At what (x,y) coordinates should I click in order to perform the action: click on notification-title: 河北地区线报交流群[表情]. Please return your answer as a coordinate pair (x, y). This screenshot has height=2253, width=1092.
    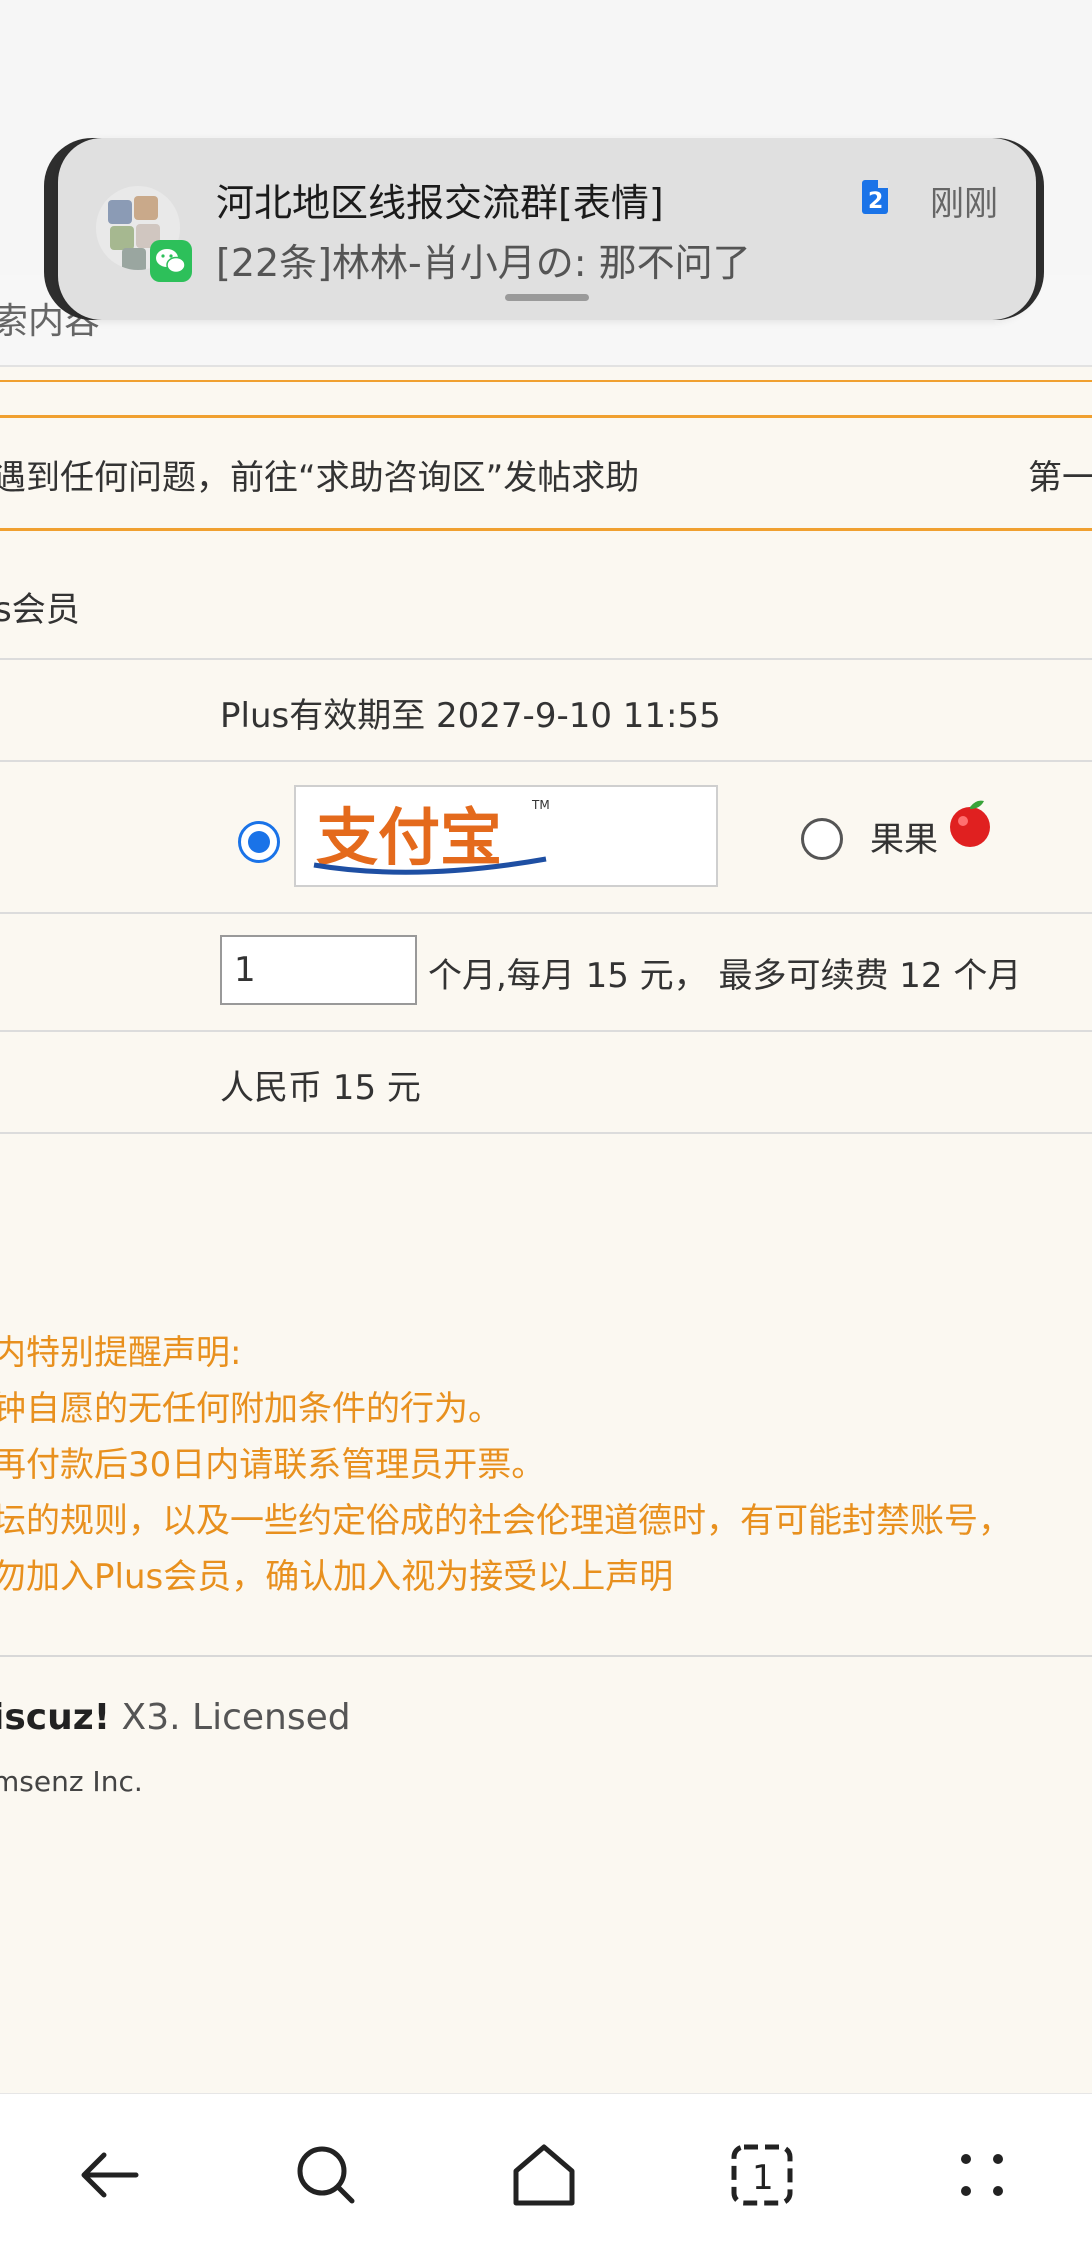
    Looking at the image, I should click on (440, 203).